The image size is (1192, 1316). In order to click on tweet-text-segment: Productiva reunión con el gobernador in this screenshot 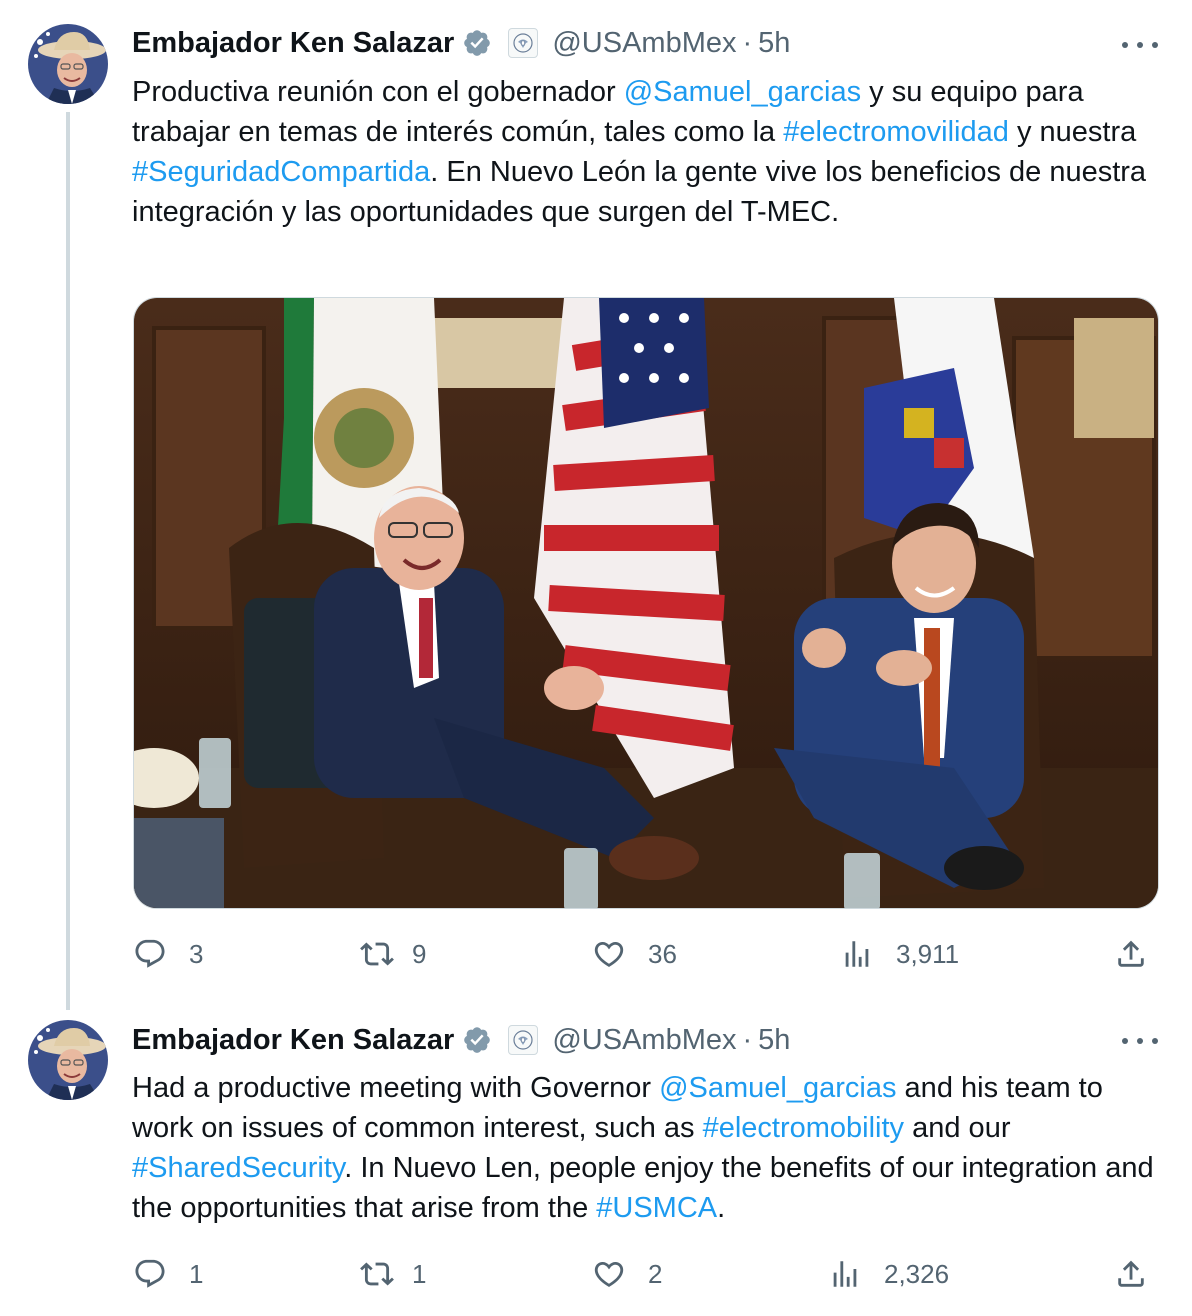, I will do `click(378, 92)`.